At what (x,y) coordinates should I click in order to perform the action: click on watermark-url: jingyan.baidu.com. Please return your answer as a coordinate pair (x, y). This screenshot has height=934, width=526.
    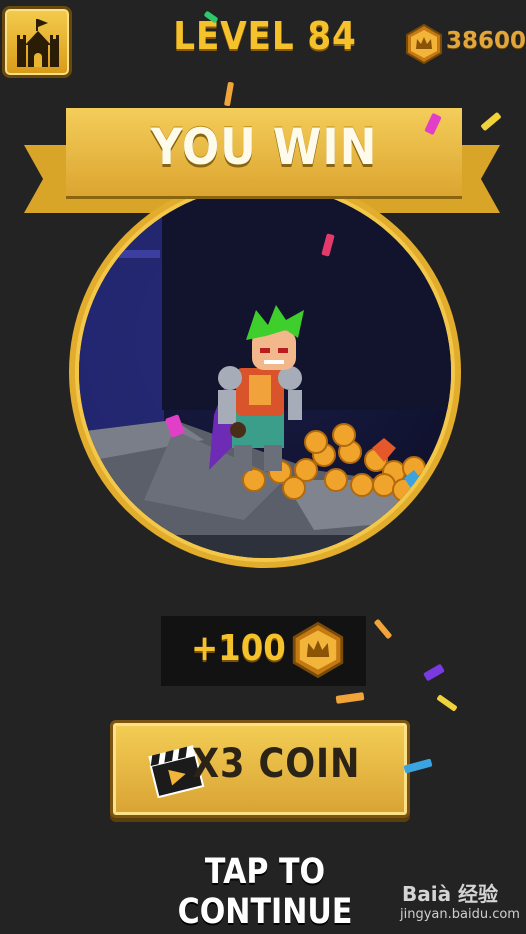
    Looking at the image, I should click on (460, 914).